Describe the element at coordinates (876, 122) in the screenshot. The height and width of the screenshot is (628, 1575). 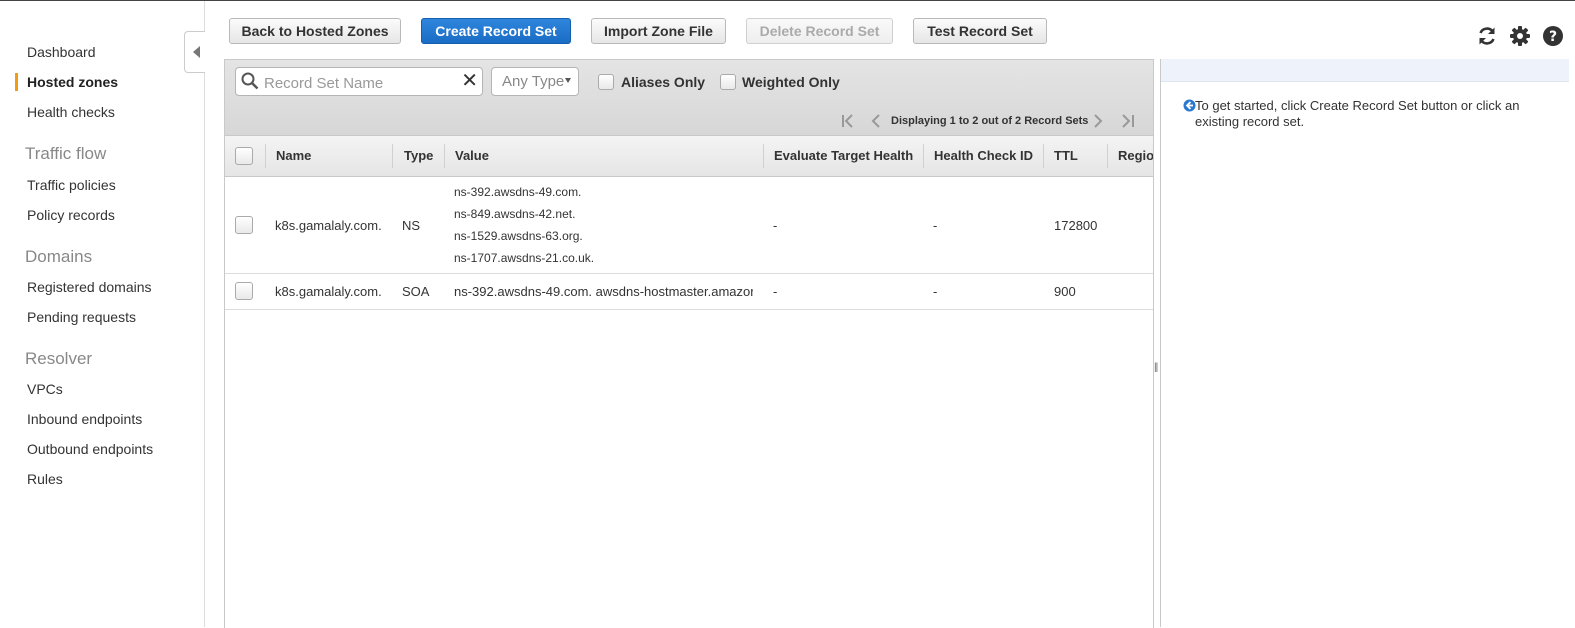
I see `previous-page-icon` at that location.